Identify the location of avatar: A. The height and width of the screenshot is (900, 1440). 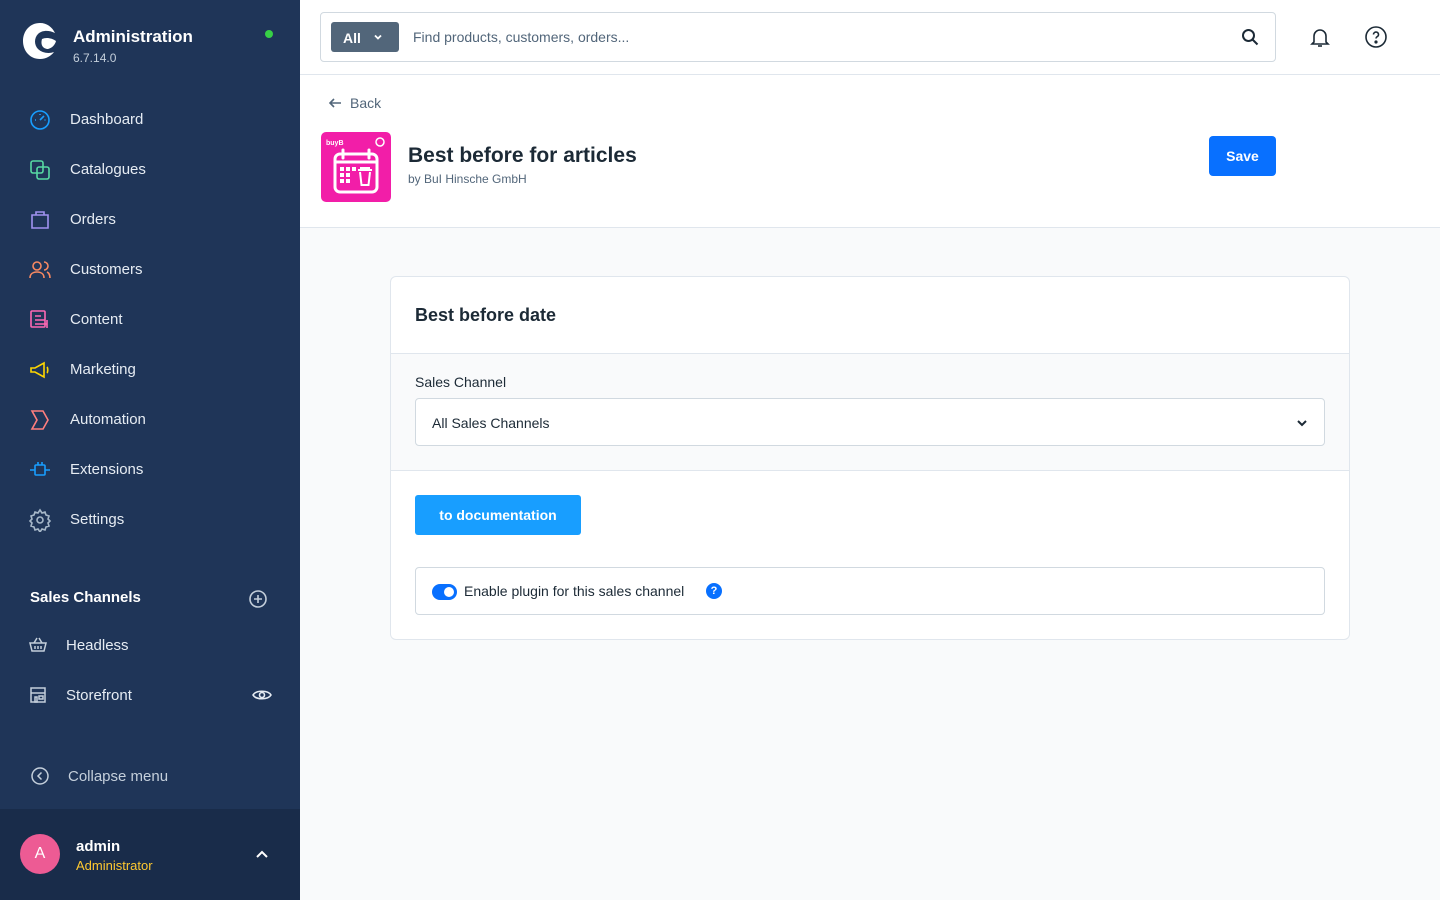
(40, 854).